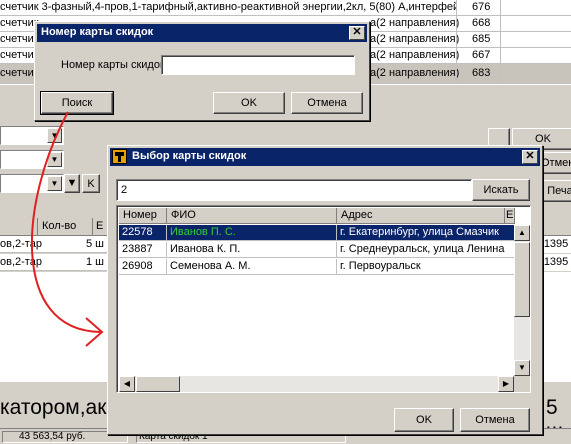 Image resolution: width=571 pixels, height=444 pixels. I want to click on column-header-address: Адрес, so click(421, 216).